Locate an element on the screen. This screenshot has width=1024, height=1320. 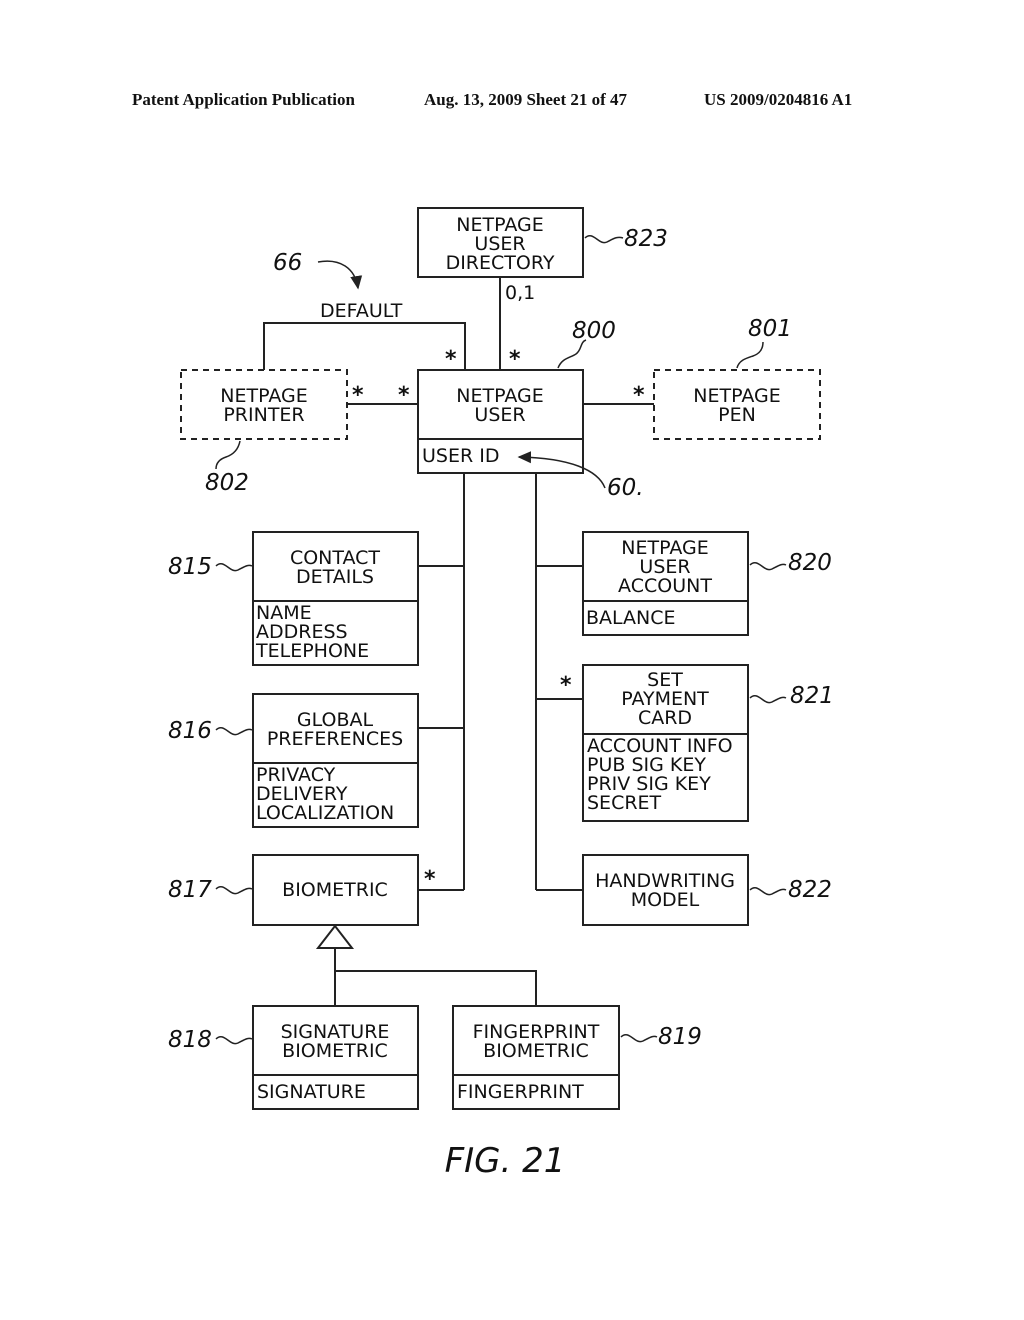
class-attribute: SECRET is located at coordinates (624, 803).